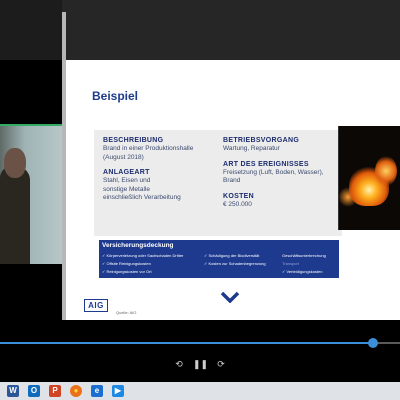  Describe the element at coordinates (237, 204) in the screenshot. I see `kosten-value: € 250.000` at that location.